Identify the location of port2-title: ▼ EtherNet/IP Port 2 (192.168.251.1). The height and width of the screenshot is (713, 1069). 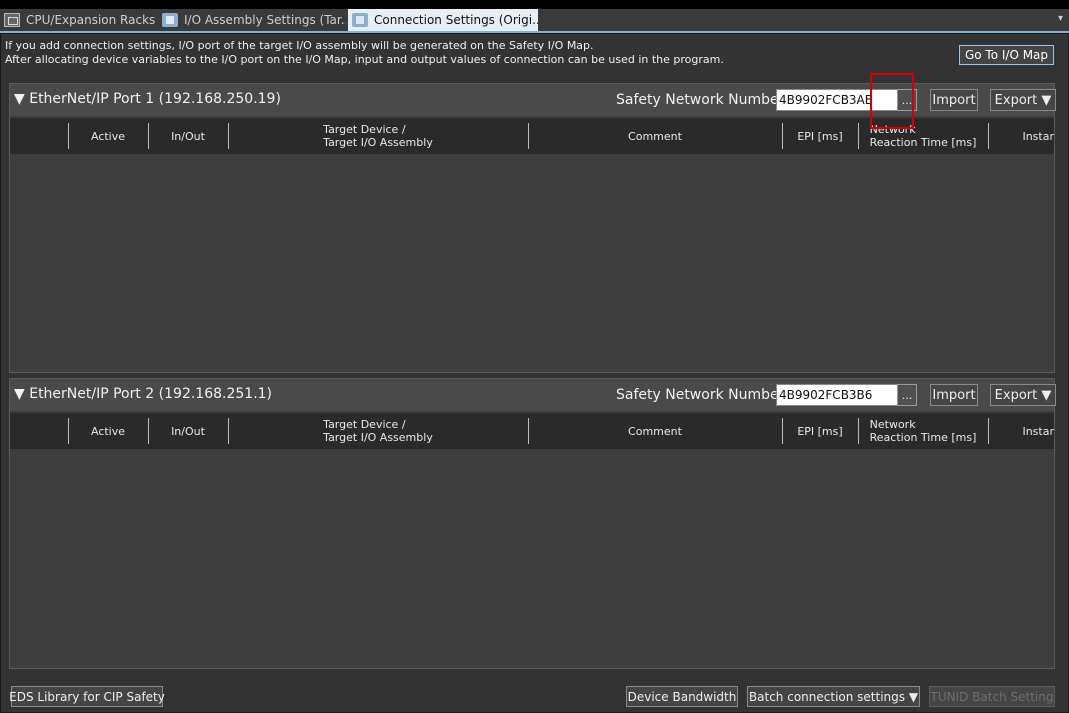
(143, 394).